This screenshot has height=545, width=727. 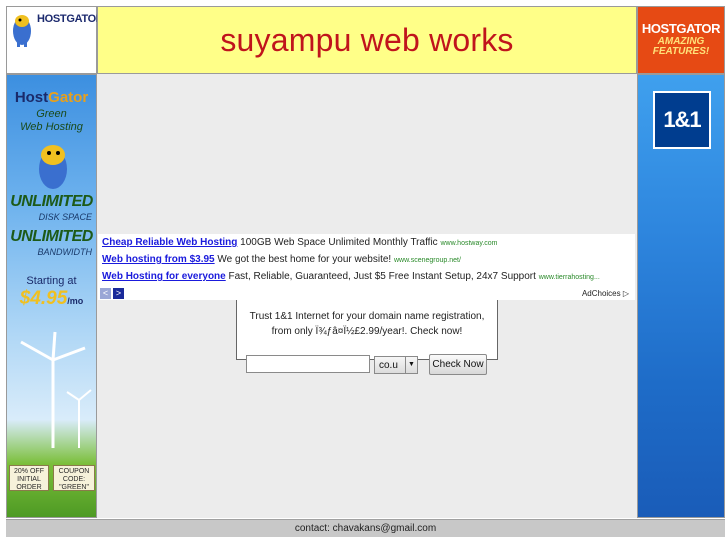 What do you see at coordinates (53, 167) in the screenshot?
I see `gator-mascot-icon` at bounding box center [53, 167].